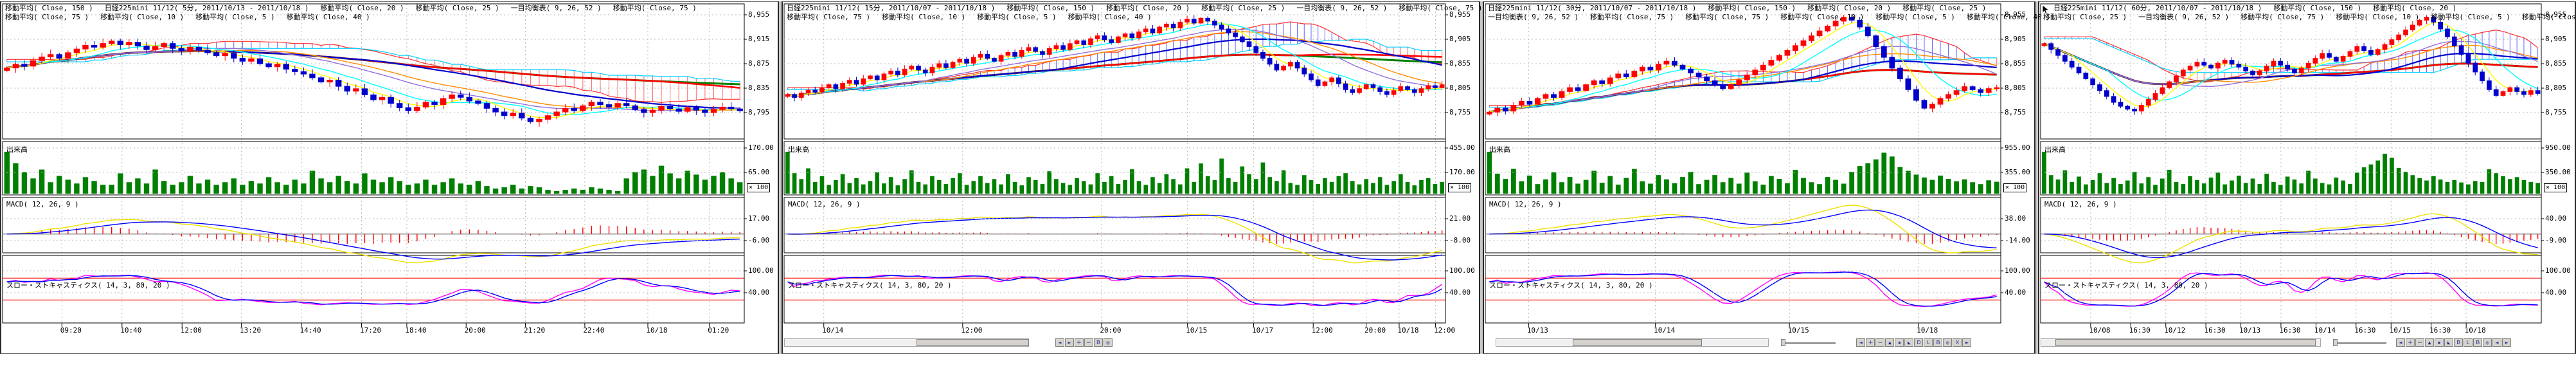 The image size is (2576, 386). I want to click on x-axis-label: 10/17, so click(1263, 330).